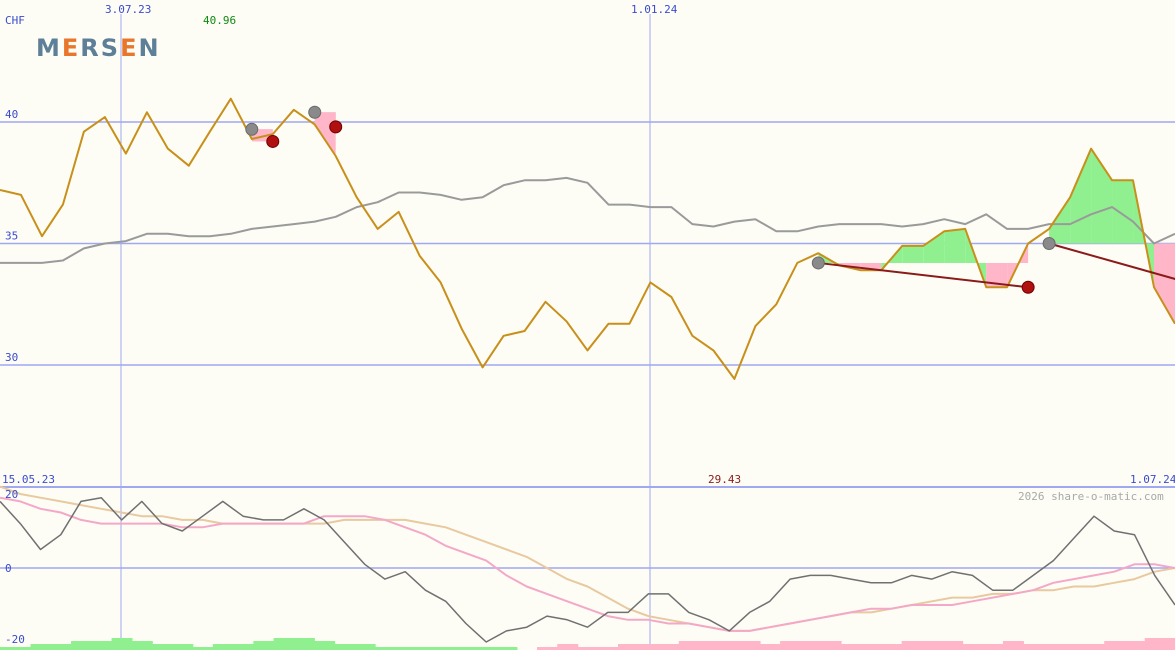 Image resolution: width=1175 pixels, height=650 pixels. Describe the element at coordinates (149, 48) in the screenshot. I see `logo-letter: N` at that location.